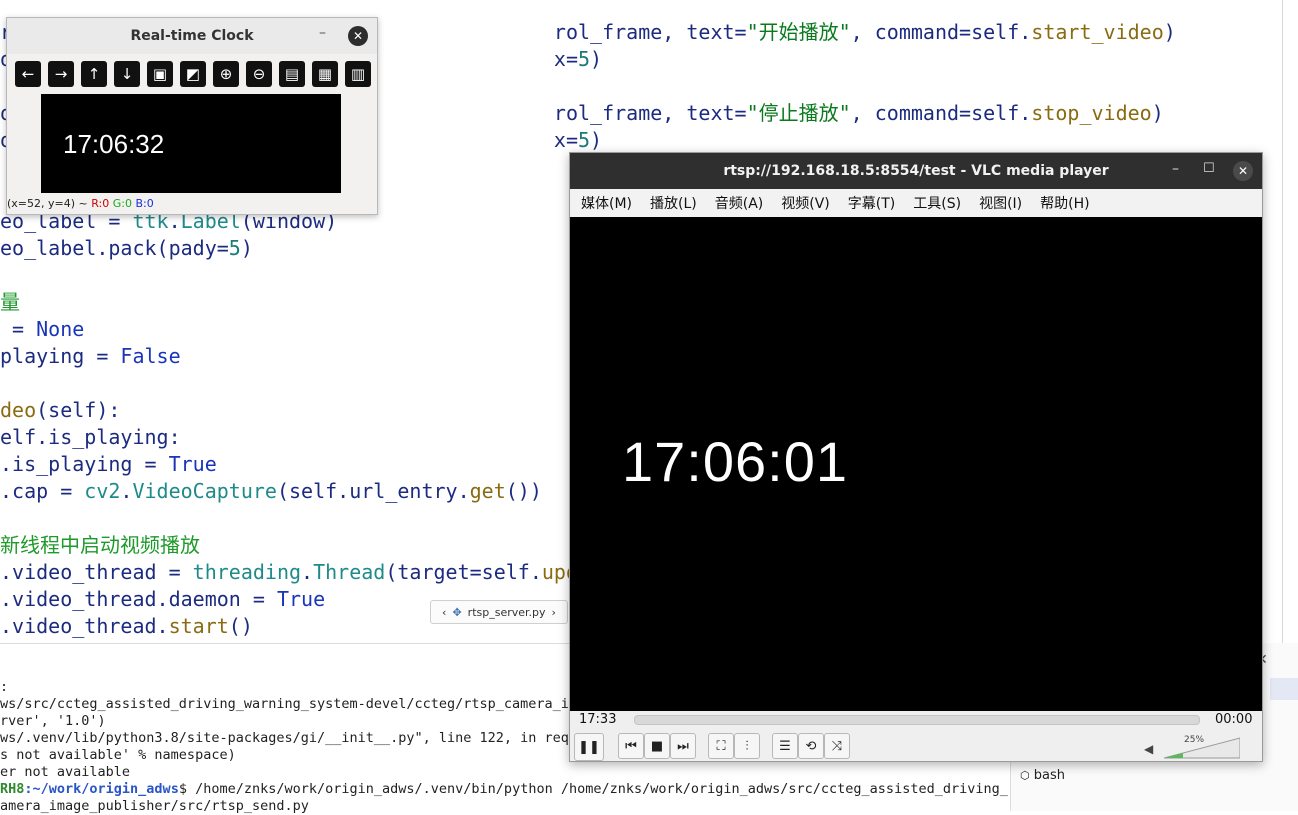 Image resolution: width=1298 pixels, height=815 pixels. What do you see at coordinates (65, 772) in the screenshot?
I see `terminal-line: er not available` at bounding box center [65, 772].